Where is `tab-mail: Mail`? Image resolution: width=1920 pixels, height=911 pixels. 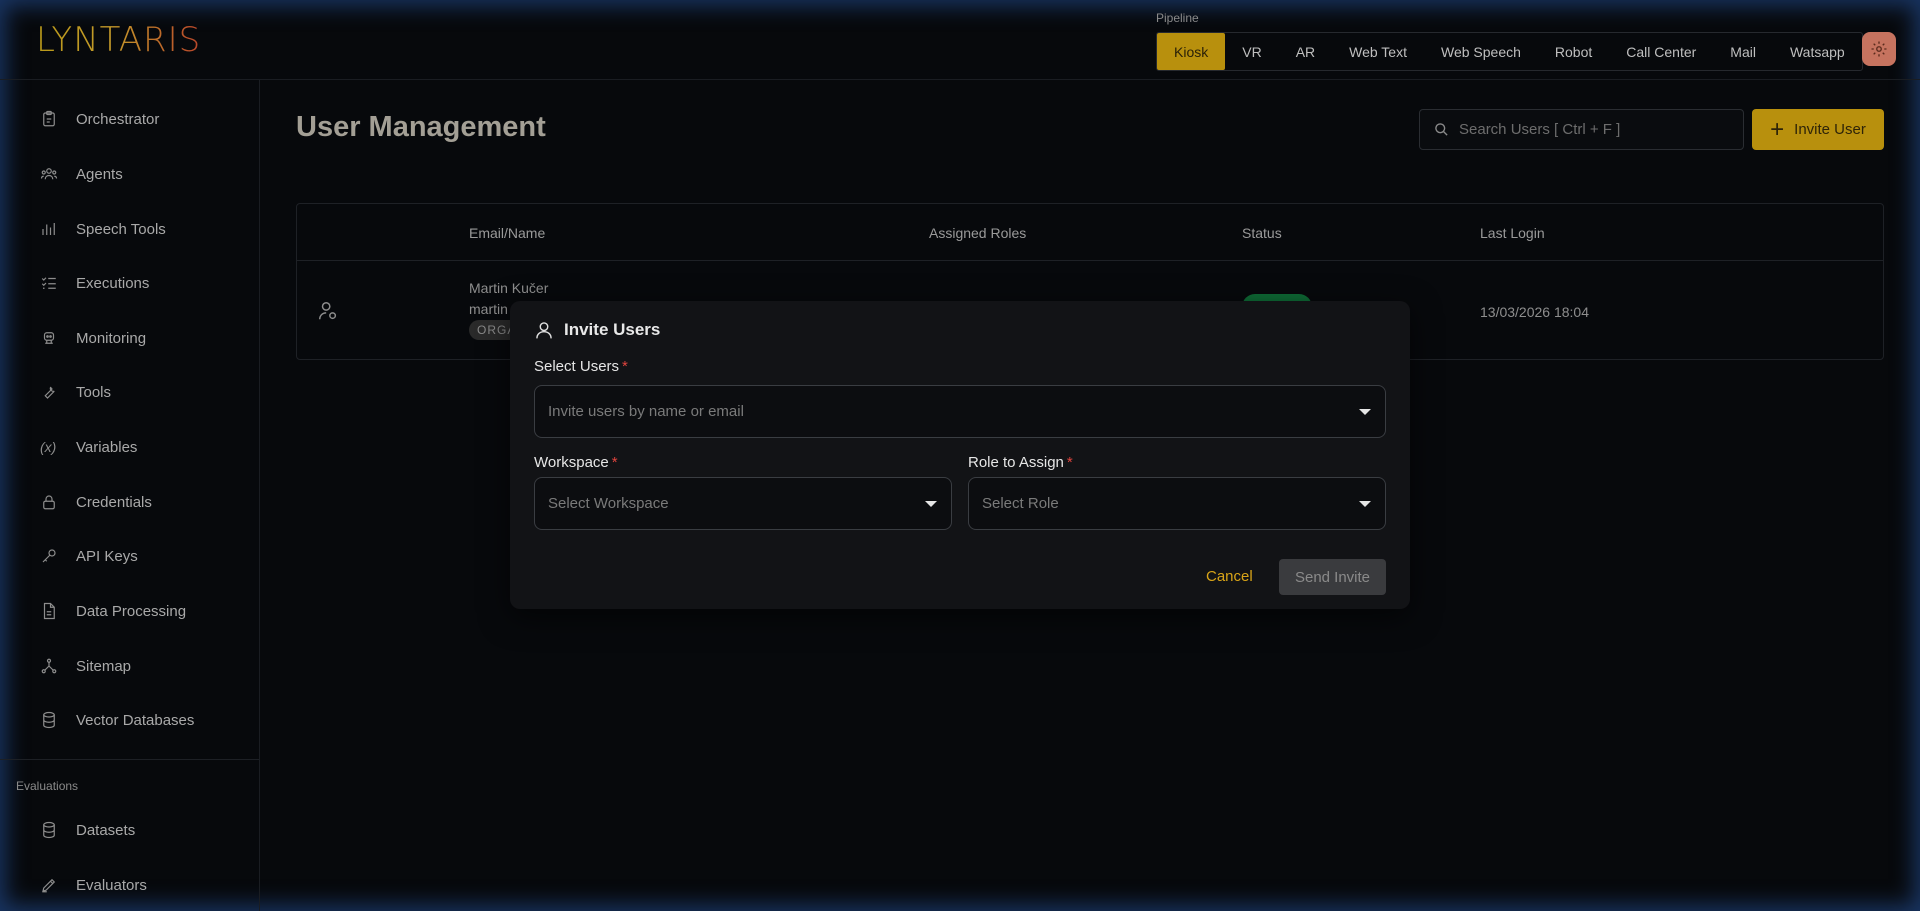 tab-mail: Mail is located at coordinates (1743, 51).